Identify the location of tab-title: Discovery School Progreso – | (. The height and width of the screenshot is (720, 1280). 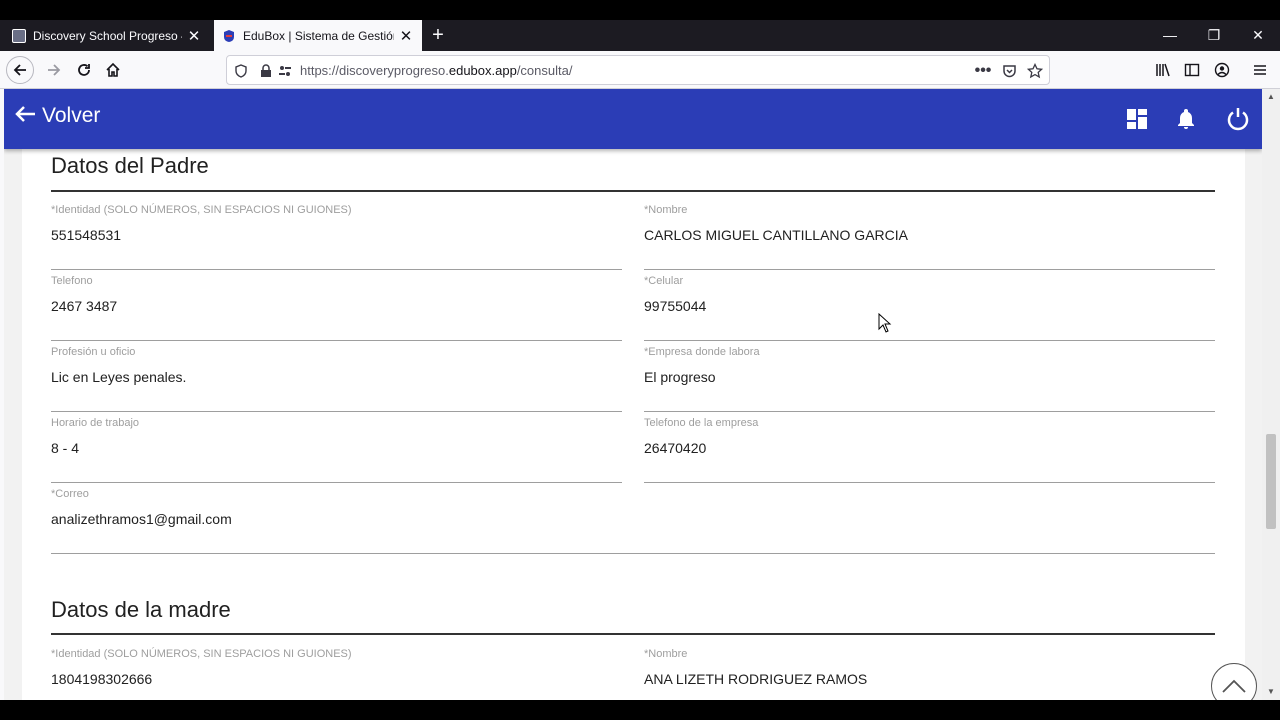
(107, 35).